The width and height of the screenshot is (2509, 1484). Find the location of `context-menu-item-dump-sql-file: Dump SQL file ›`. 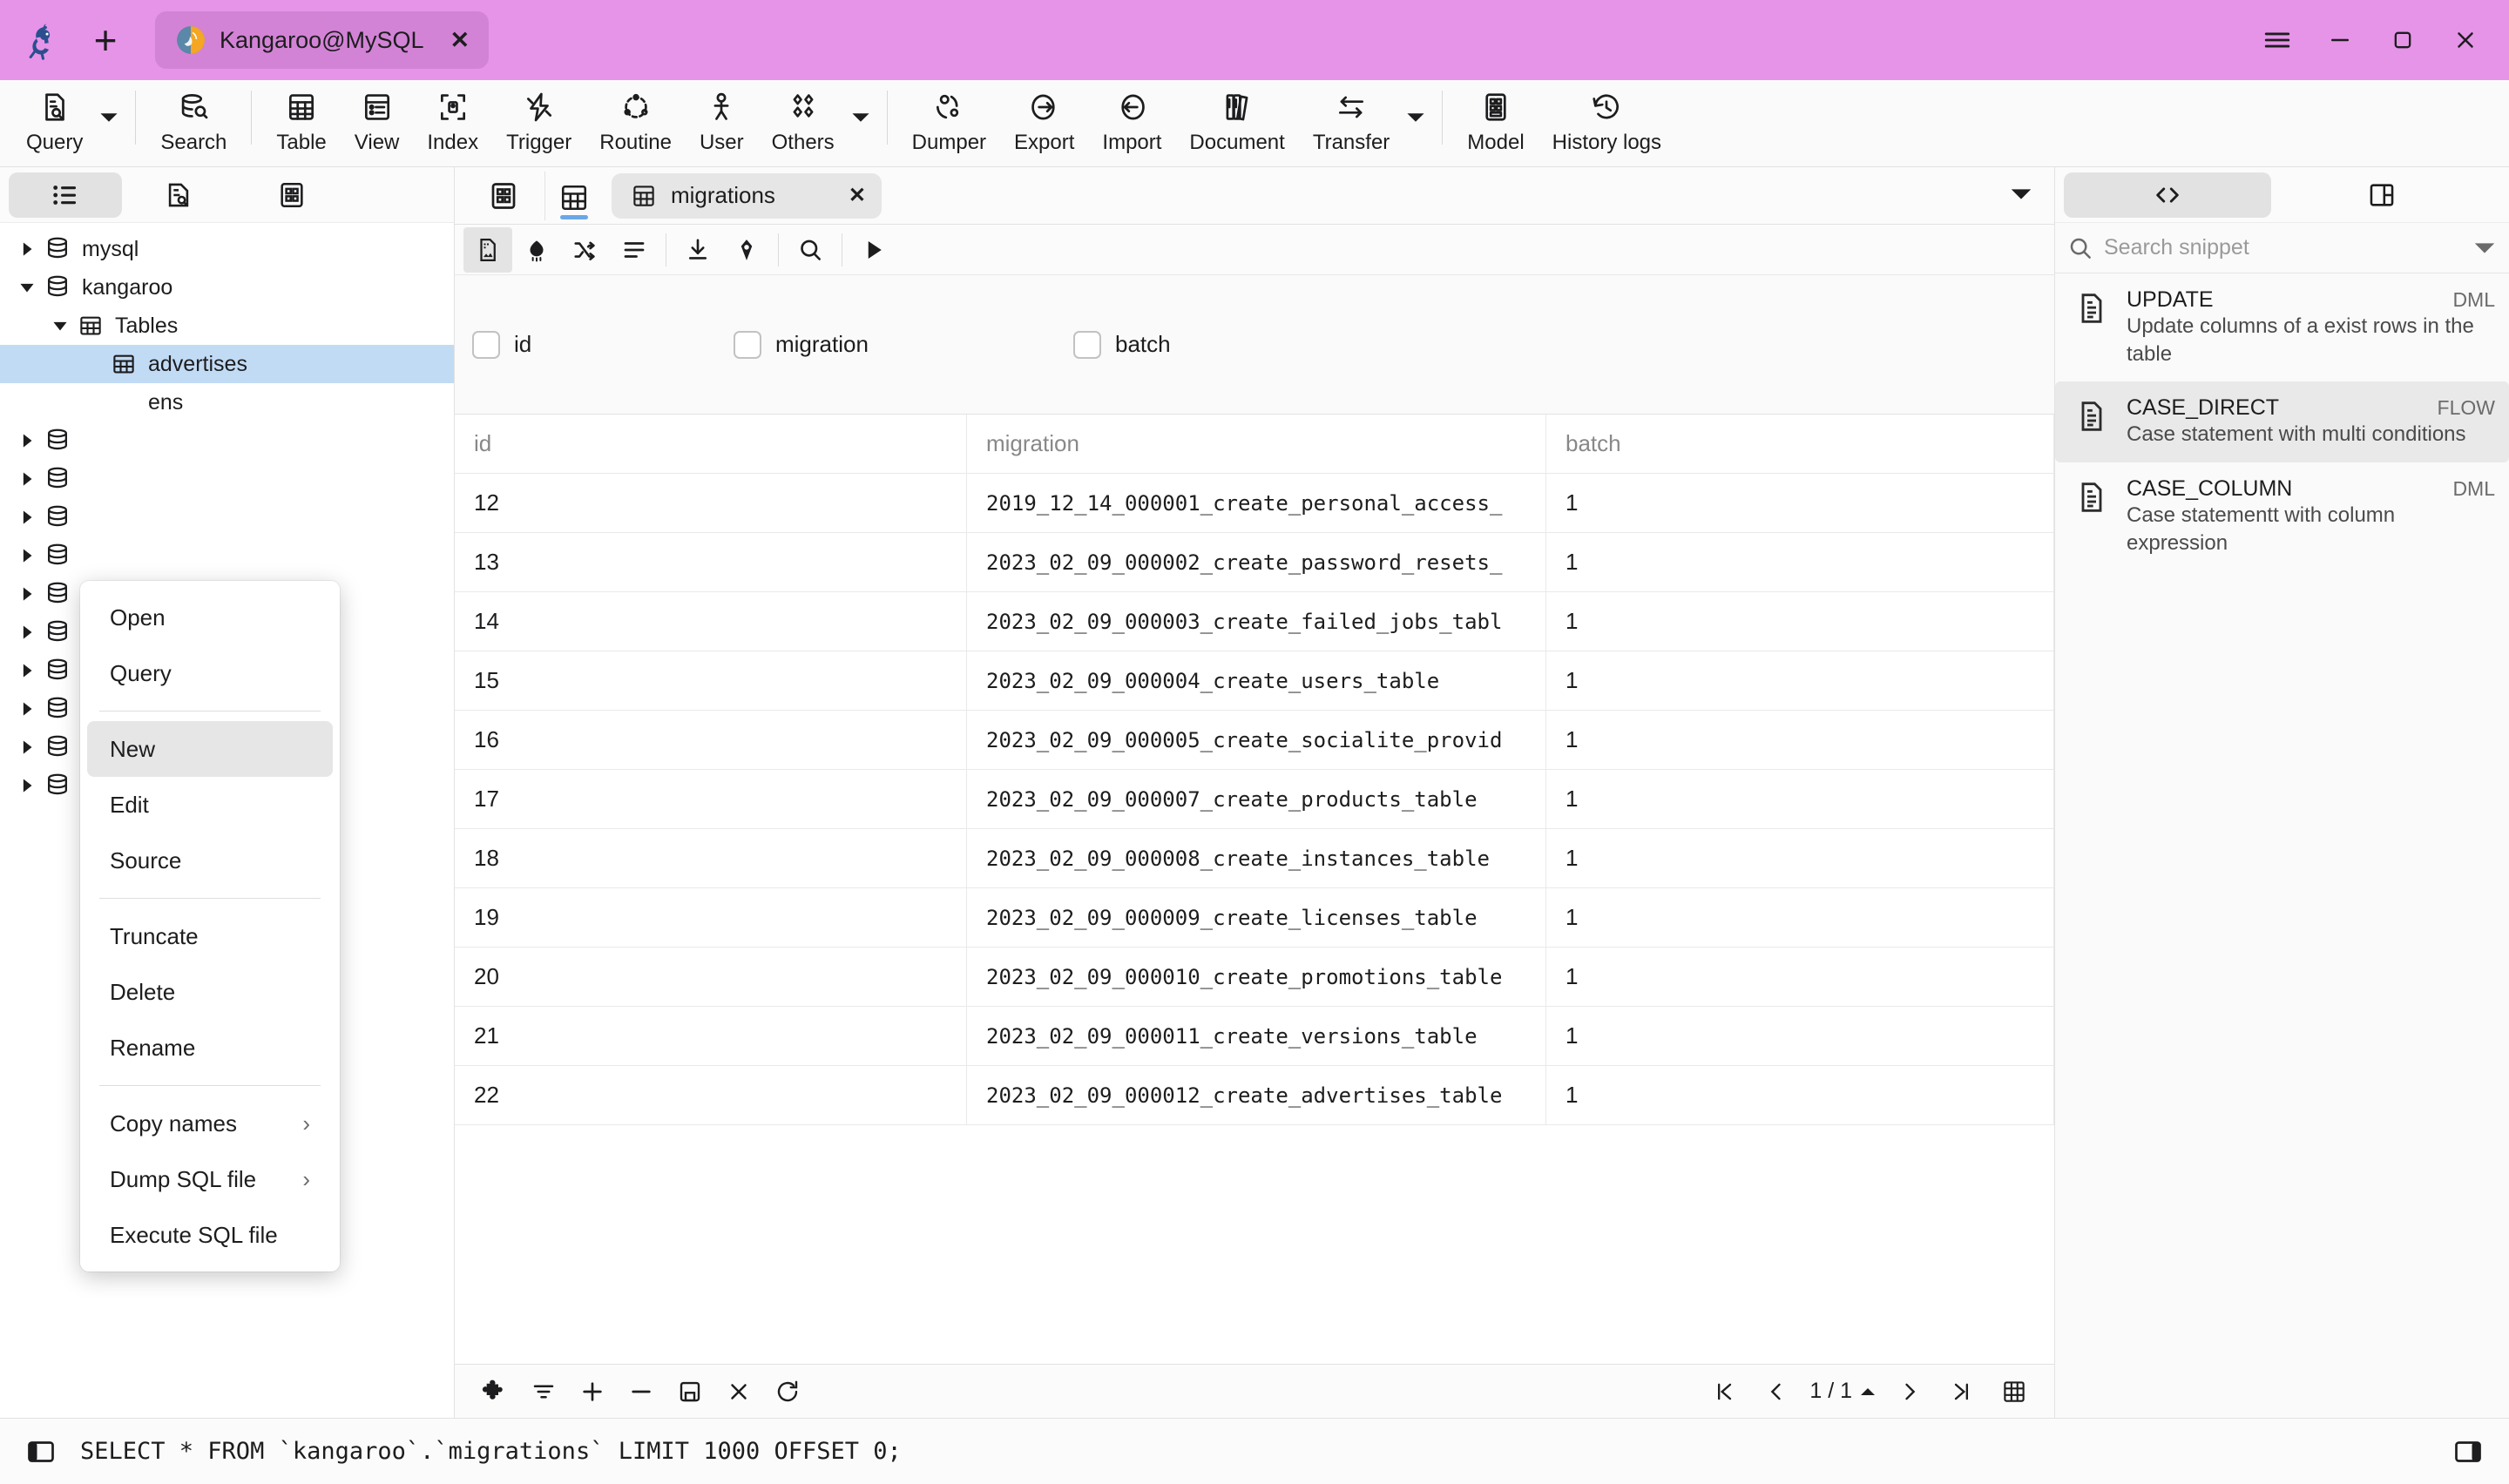

context-menu-item-dump-sql-file: Dump SQL file › is located at coordinates (210, 1179).